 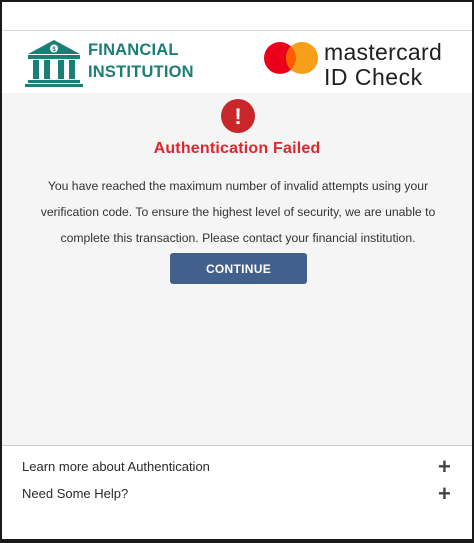 What do you see at coordinates (158, 61) in the screenshot?
I see `bank-name: FINANCIAL INSTITUTION` at bounding box center [158, 61].